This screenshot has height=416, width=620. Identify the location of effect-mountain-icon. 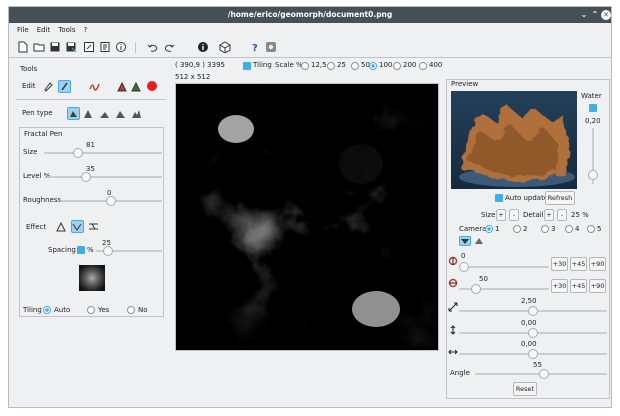
(61, 226).